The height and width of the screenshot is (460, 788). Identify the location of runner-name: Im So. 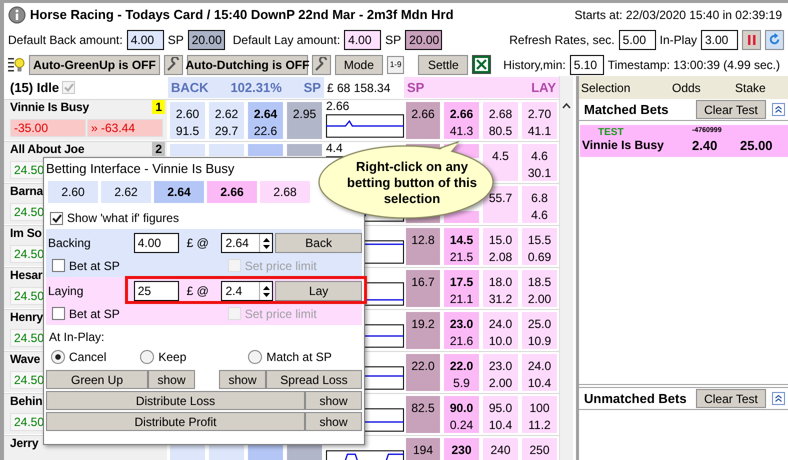
(26, 233).